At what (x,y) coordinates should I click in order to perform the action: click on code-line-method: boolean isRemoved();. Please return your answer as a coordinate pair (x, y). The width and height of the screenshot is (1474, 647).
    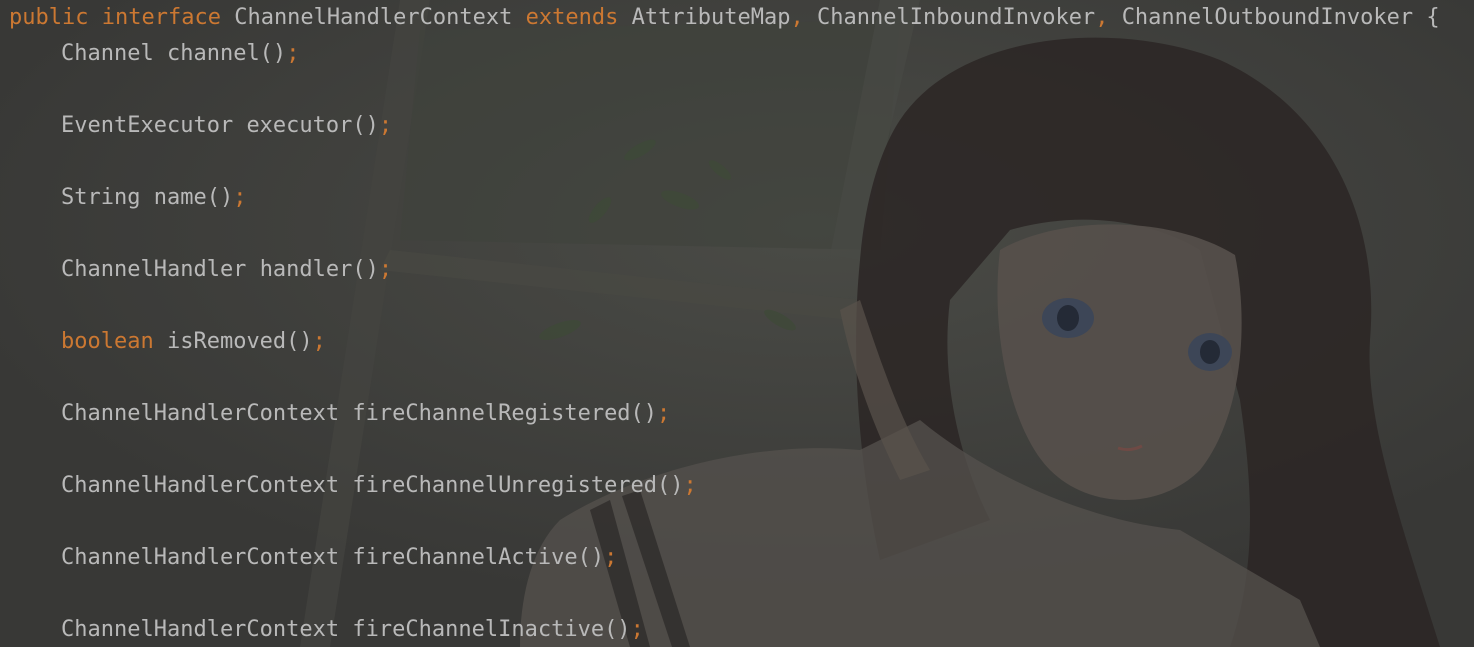
    Looking at the image, I should click on (724, 342).